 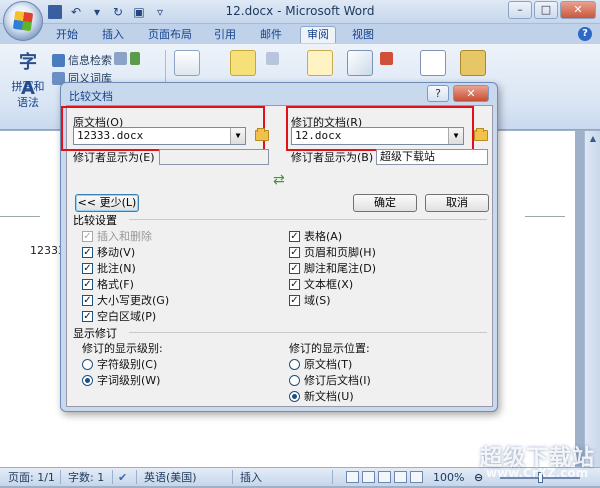 I want to click on reject-button, so click(x=386, y=58).